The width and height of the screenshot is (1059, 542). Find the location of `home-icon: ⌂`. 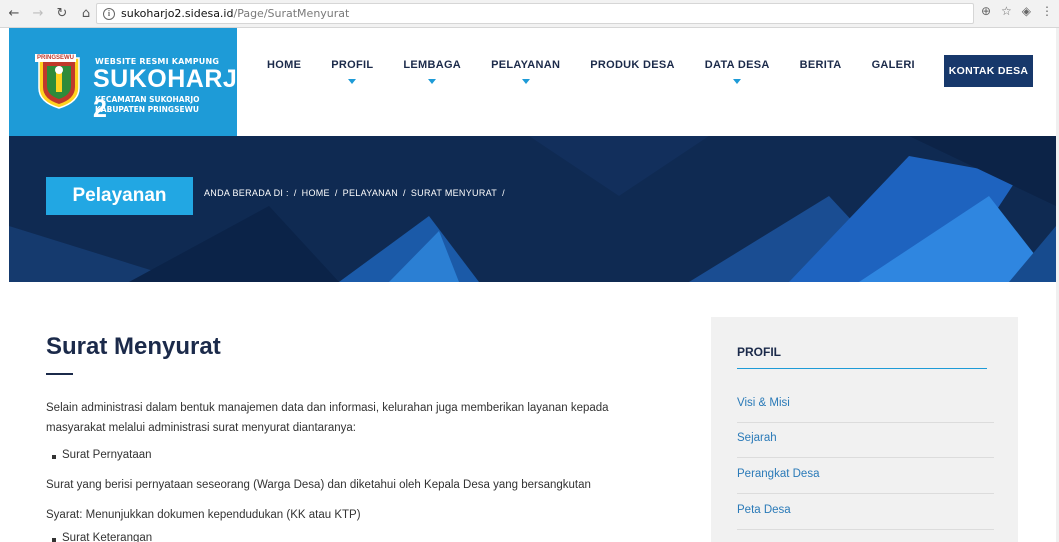

home-icon: ⌂ is located at coordinates (86, 14).